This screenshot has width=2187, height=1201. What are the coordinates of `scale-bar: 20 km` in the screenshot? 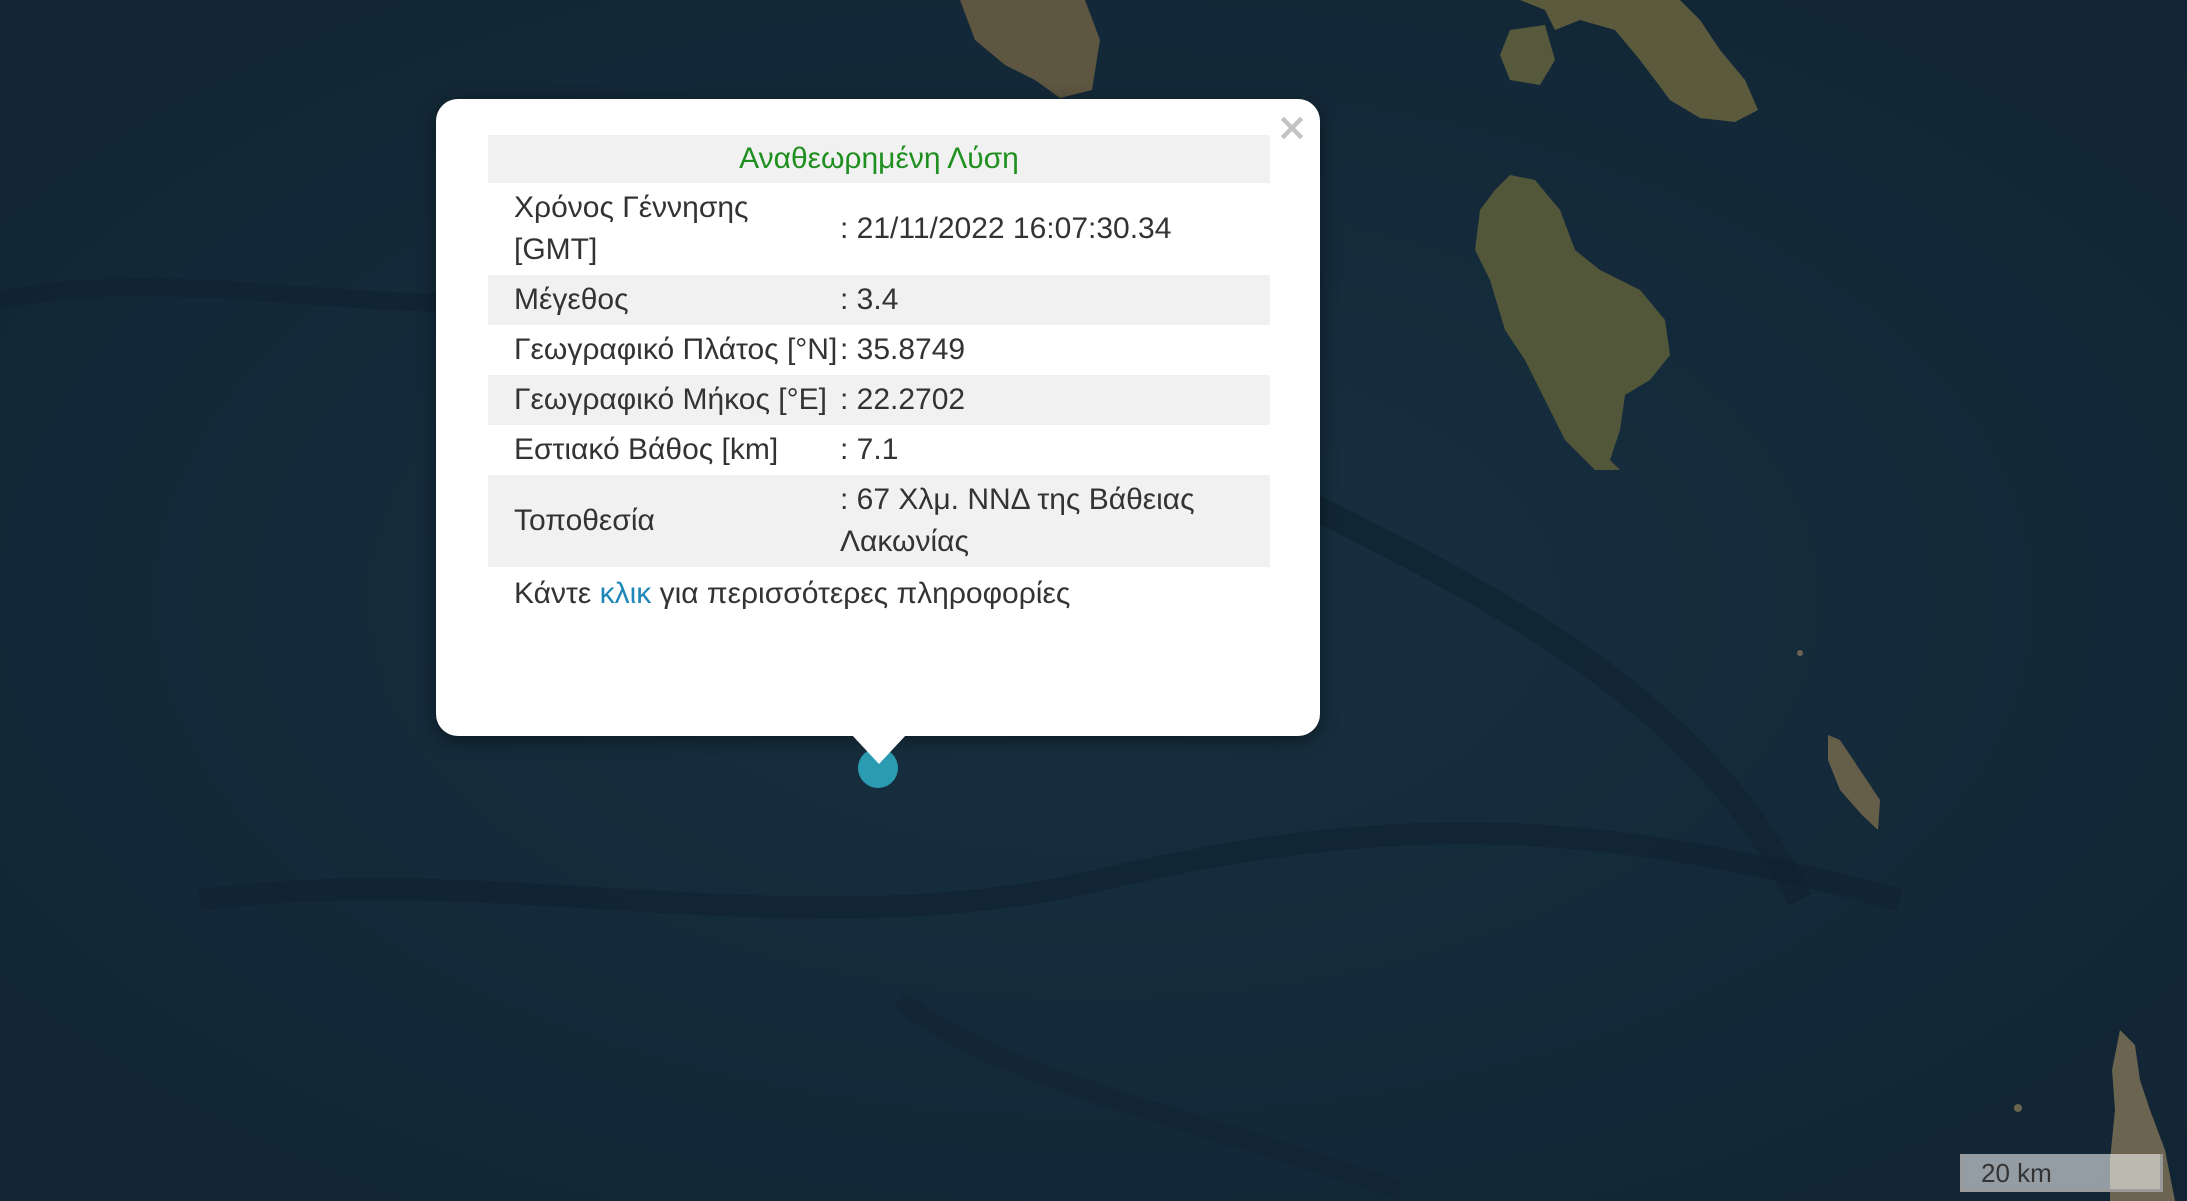 It's located at (2061, 1173).